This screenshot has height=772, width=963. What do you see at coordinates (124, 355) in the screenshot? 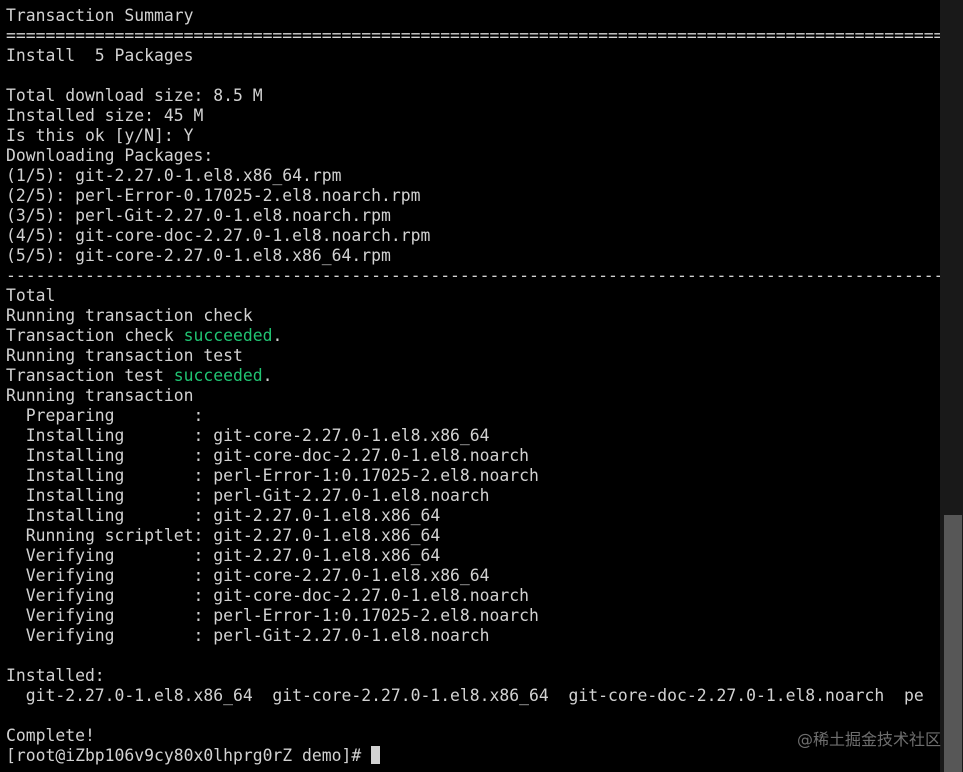
I see `terminal-line: Running transaction test` at bounding box center [124, 355].